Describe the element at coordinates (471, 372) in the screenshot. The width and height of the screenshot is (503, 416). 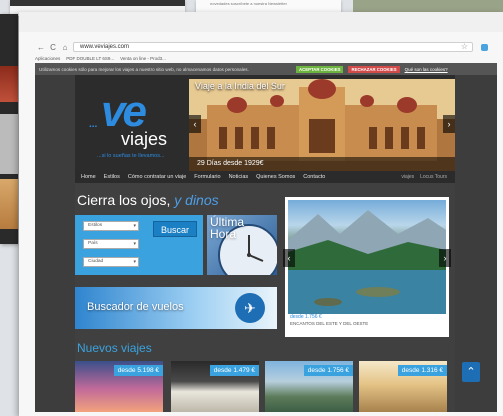
I see `scroll-to-top-button: ⌃` at that location.